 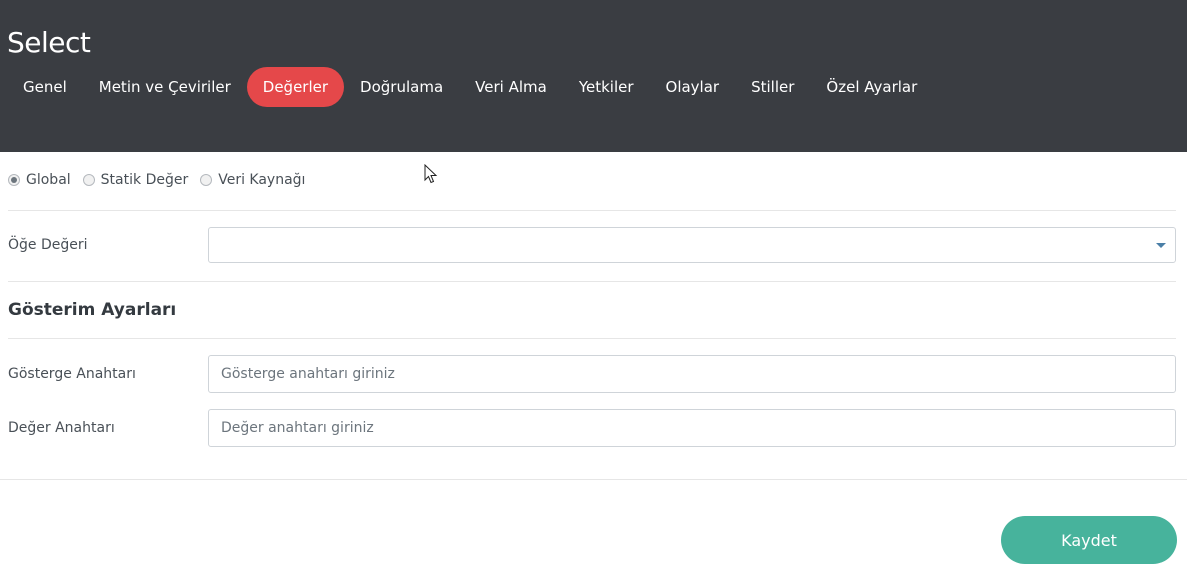 I want to click on item-value-select, so click(x=692, y=245).